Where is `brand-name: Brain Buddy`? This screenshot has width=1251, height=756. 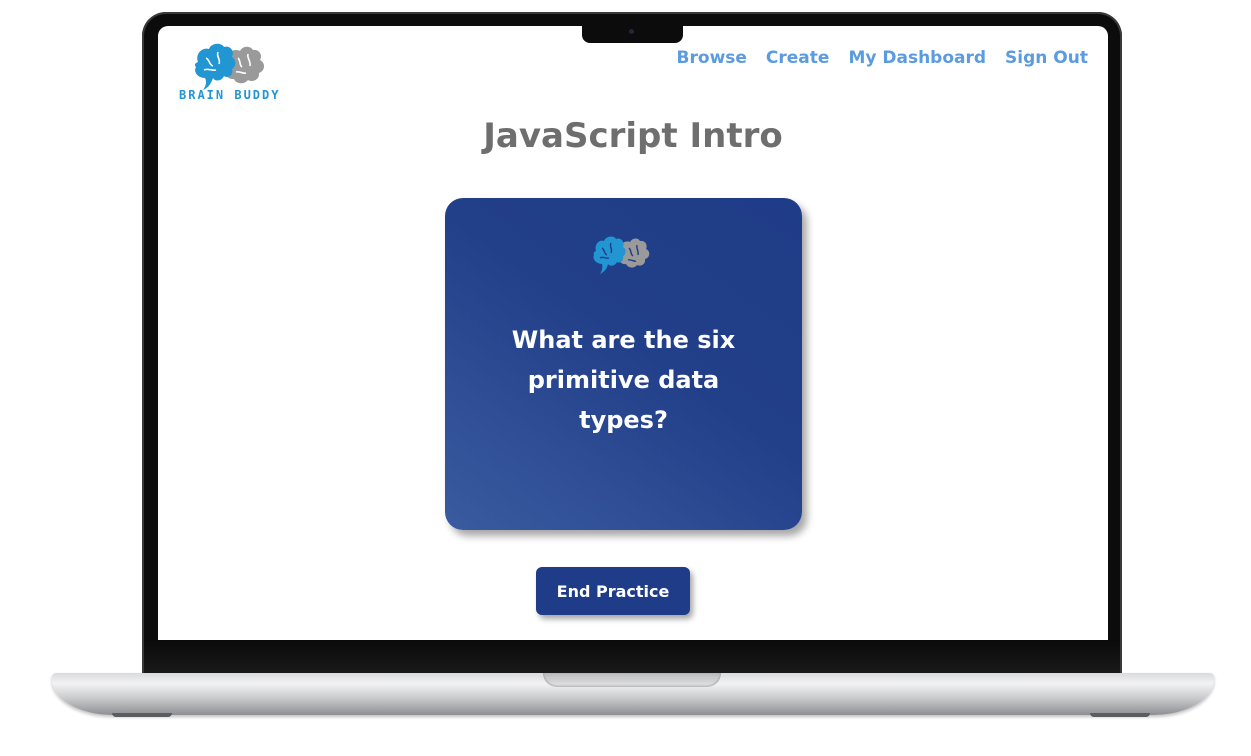
brand-name: Brain Buddy is located at coordinates (230, 95).